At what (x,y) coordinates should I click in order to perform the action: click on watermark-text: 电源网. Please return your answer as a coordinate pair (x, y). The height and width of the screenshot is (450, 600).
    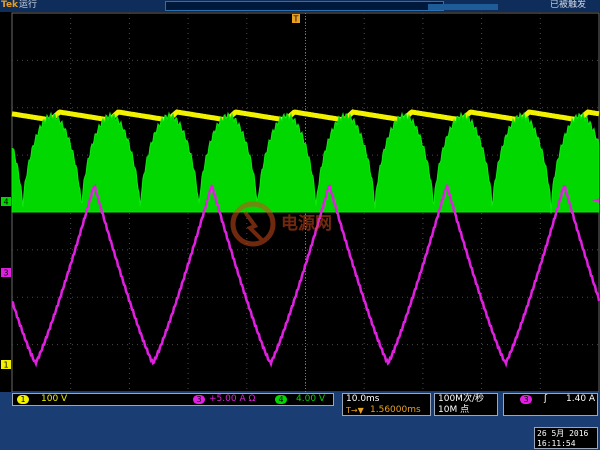
    Looking at the image, I should click on (306, 223).